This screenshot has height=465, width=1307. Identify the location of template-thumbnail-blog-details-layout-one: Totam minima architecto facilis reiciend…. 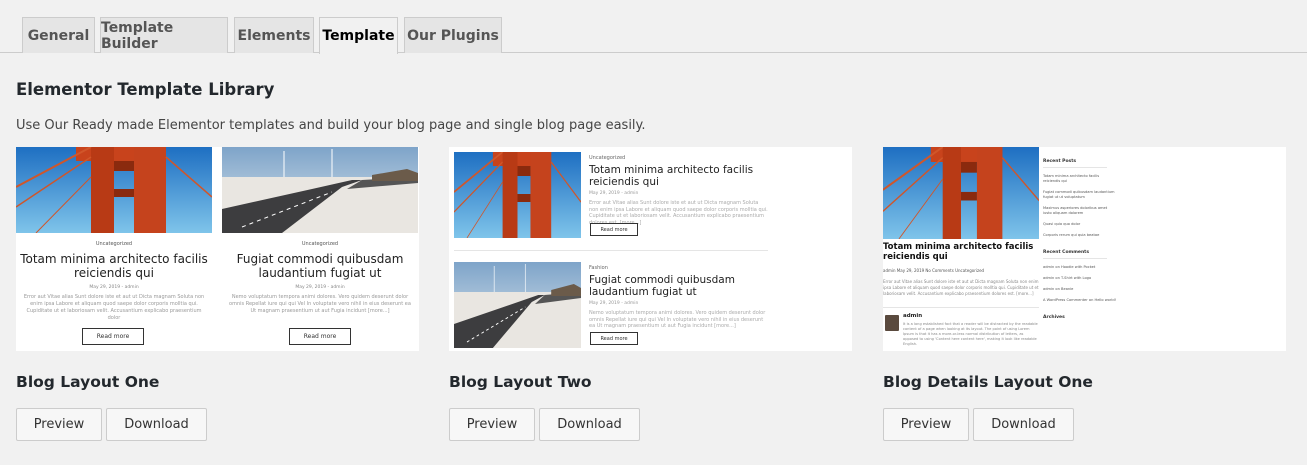
(1084, 249).